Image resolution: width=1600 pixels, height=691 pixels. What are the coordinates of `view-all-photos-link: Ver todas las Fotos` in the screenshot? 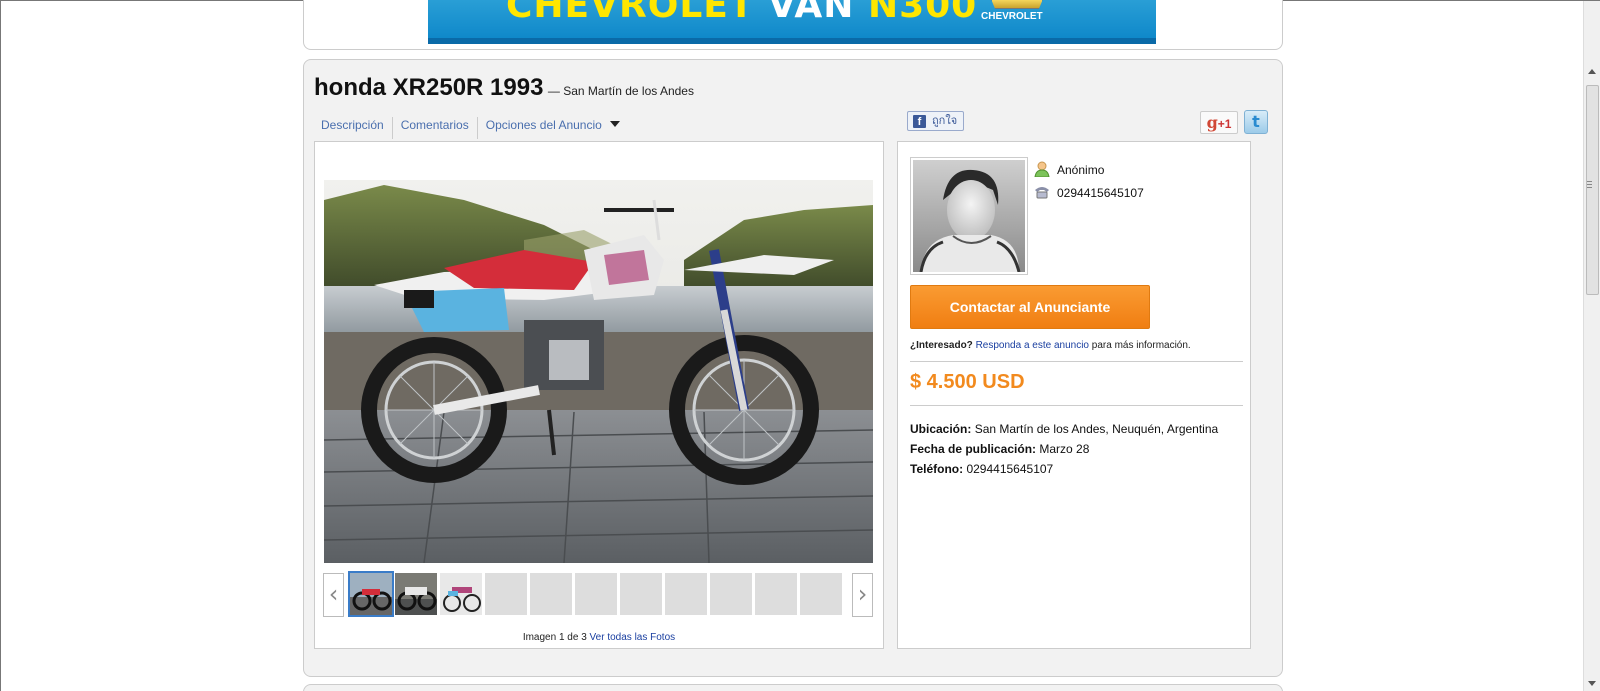 It's located at (633, 637).